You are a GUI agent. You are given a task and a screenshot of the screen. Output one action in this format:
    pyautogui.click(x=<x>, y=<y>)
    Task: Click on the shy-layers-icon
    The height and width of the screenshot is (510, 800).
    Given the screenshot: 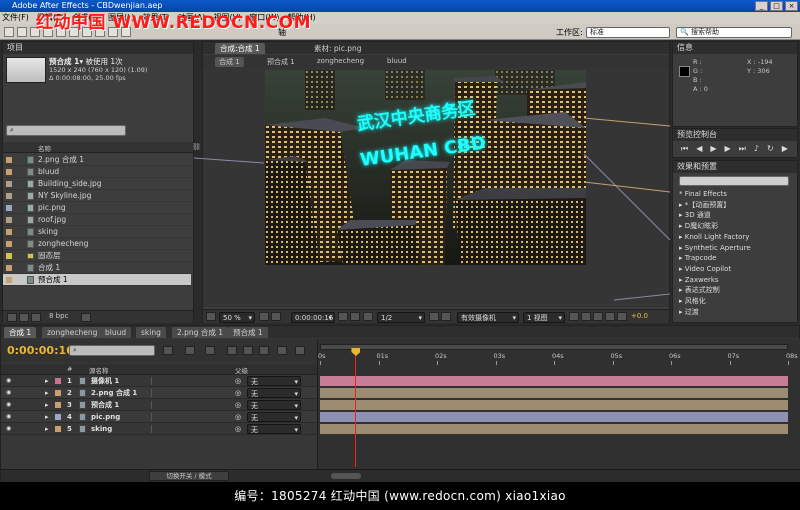 What is the action you would take?
    pyautogui.click(x=232, y=350)
    